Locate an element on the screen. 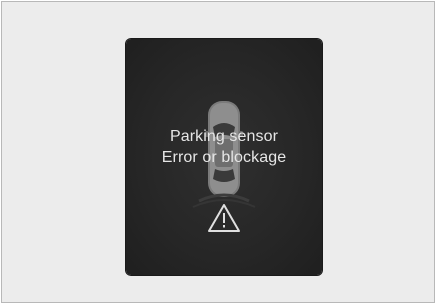  warning-triangle-icon is located at coordinates (224, 218).